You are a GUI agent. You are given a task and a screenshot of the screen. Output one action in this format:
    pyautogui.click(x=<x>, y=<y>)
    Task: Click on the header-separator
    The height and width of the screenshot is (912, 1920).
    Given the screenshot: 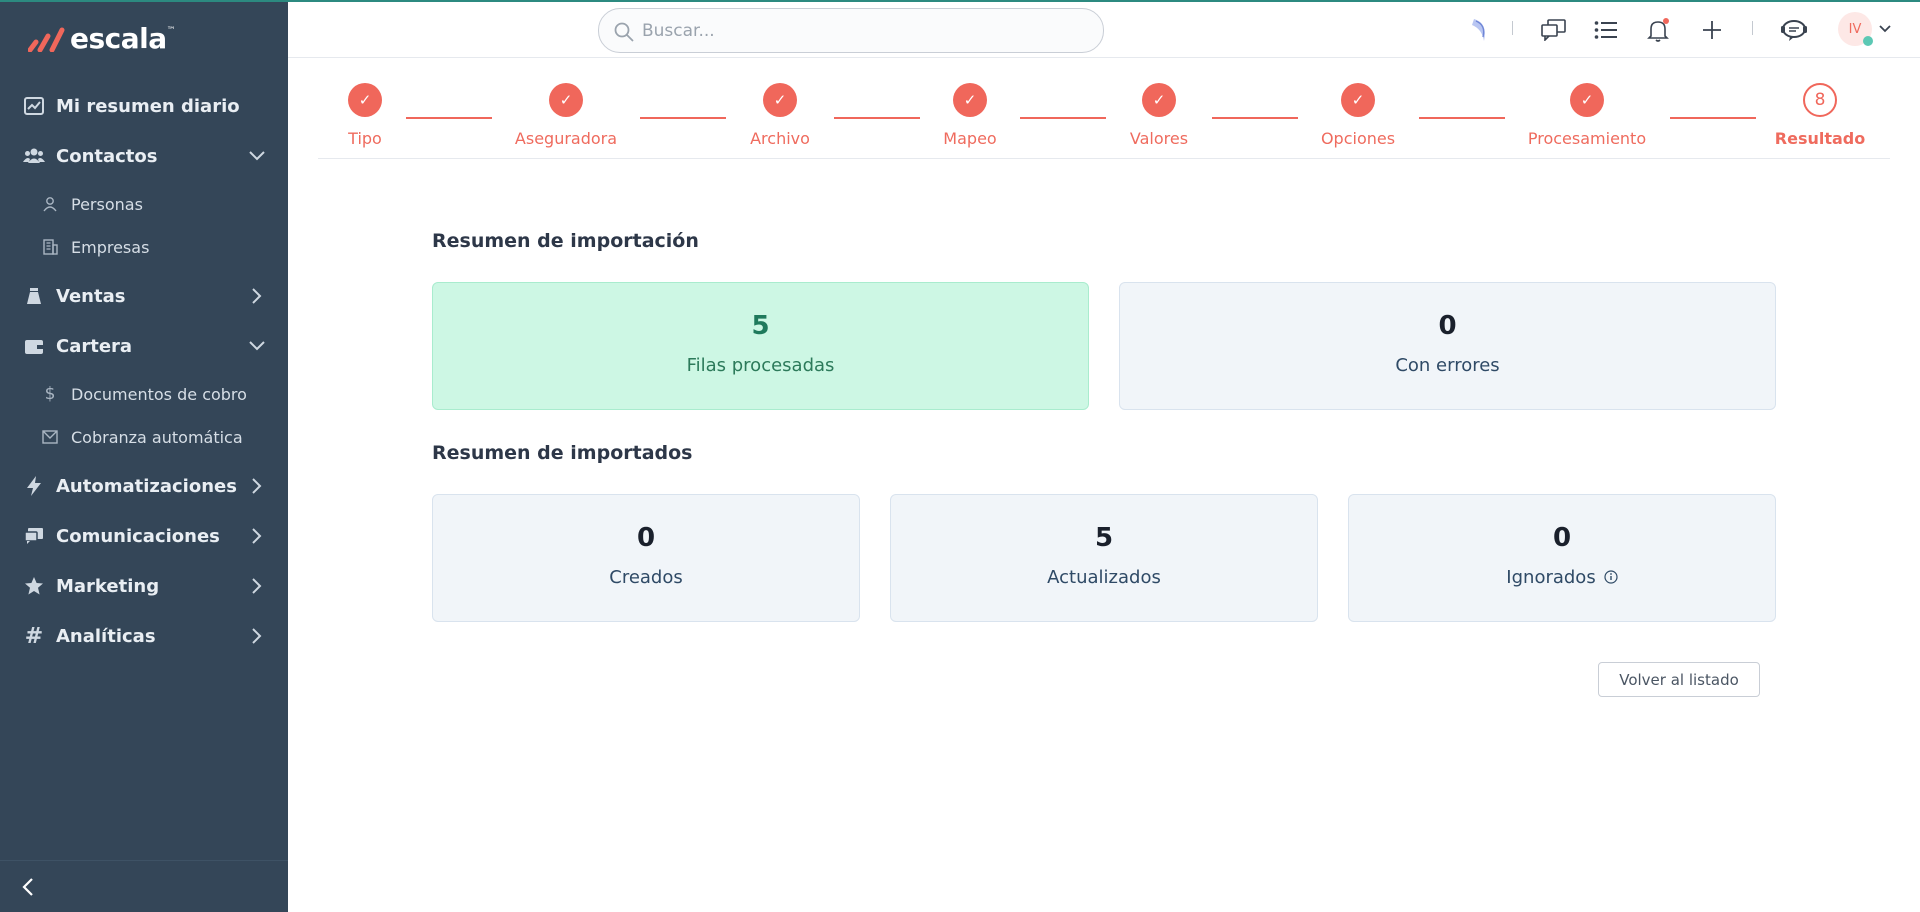 What is the action you would take?
    pyautogui.click(x=1752, y=28)
    